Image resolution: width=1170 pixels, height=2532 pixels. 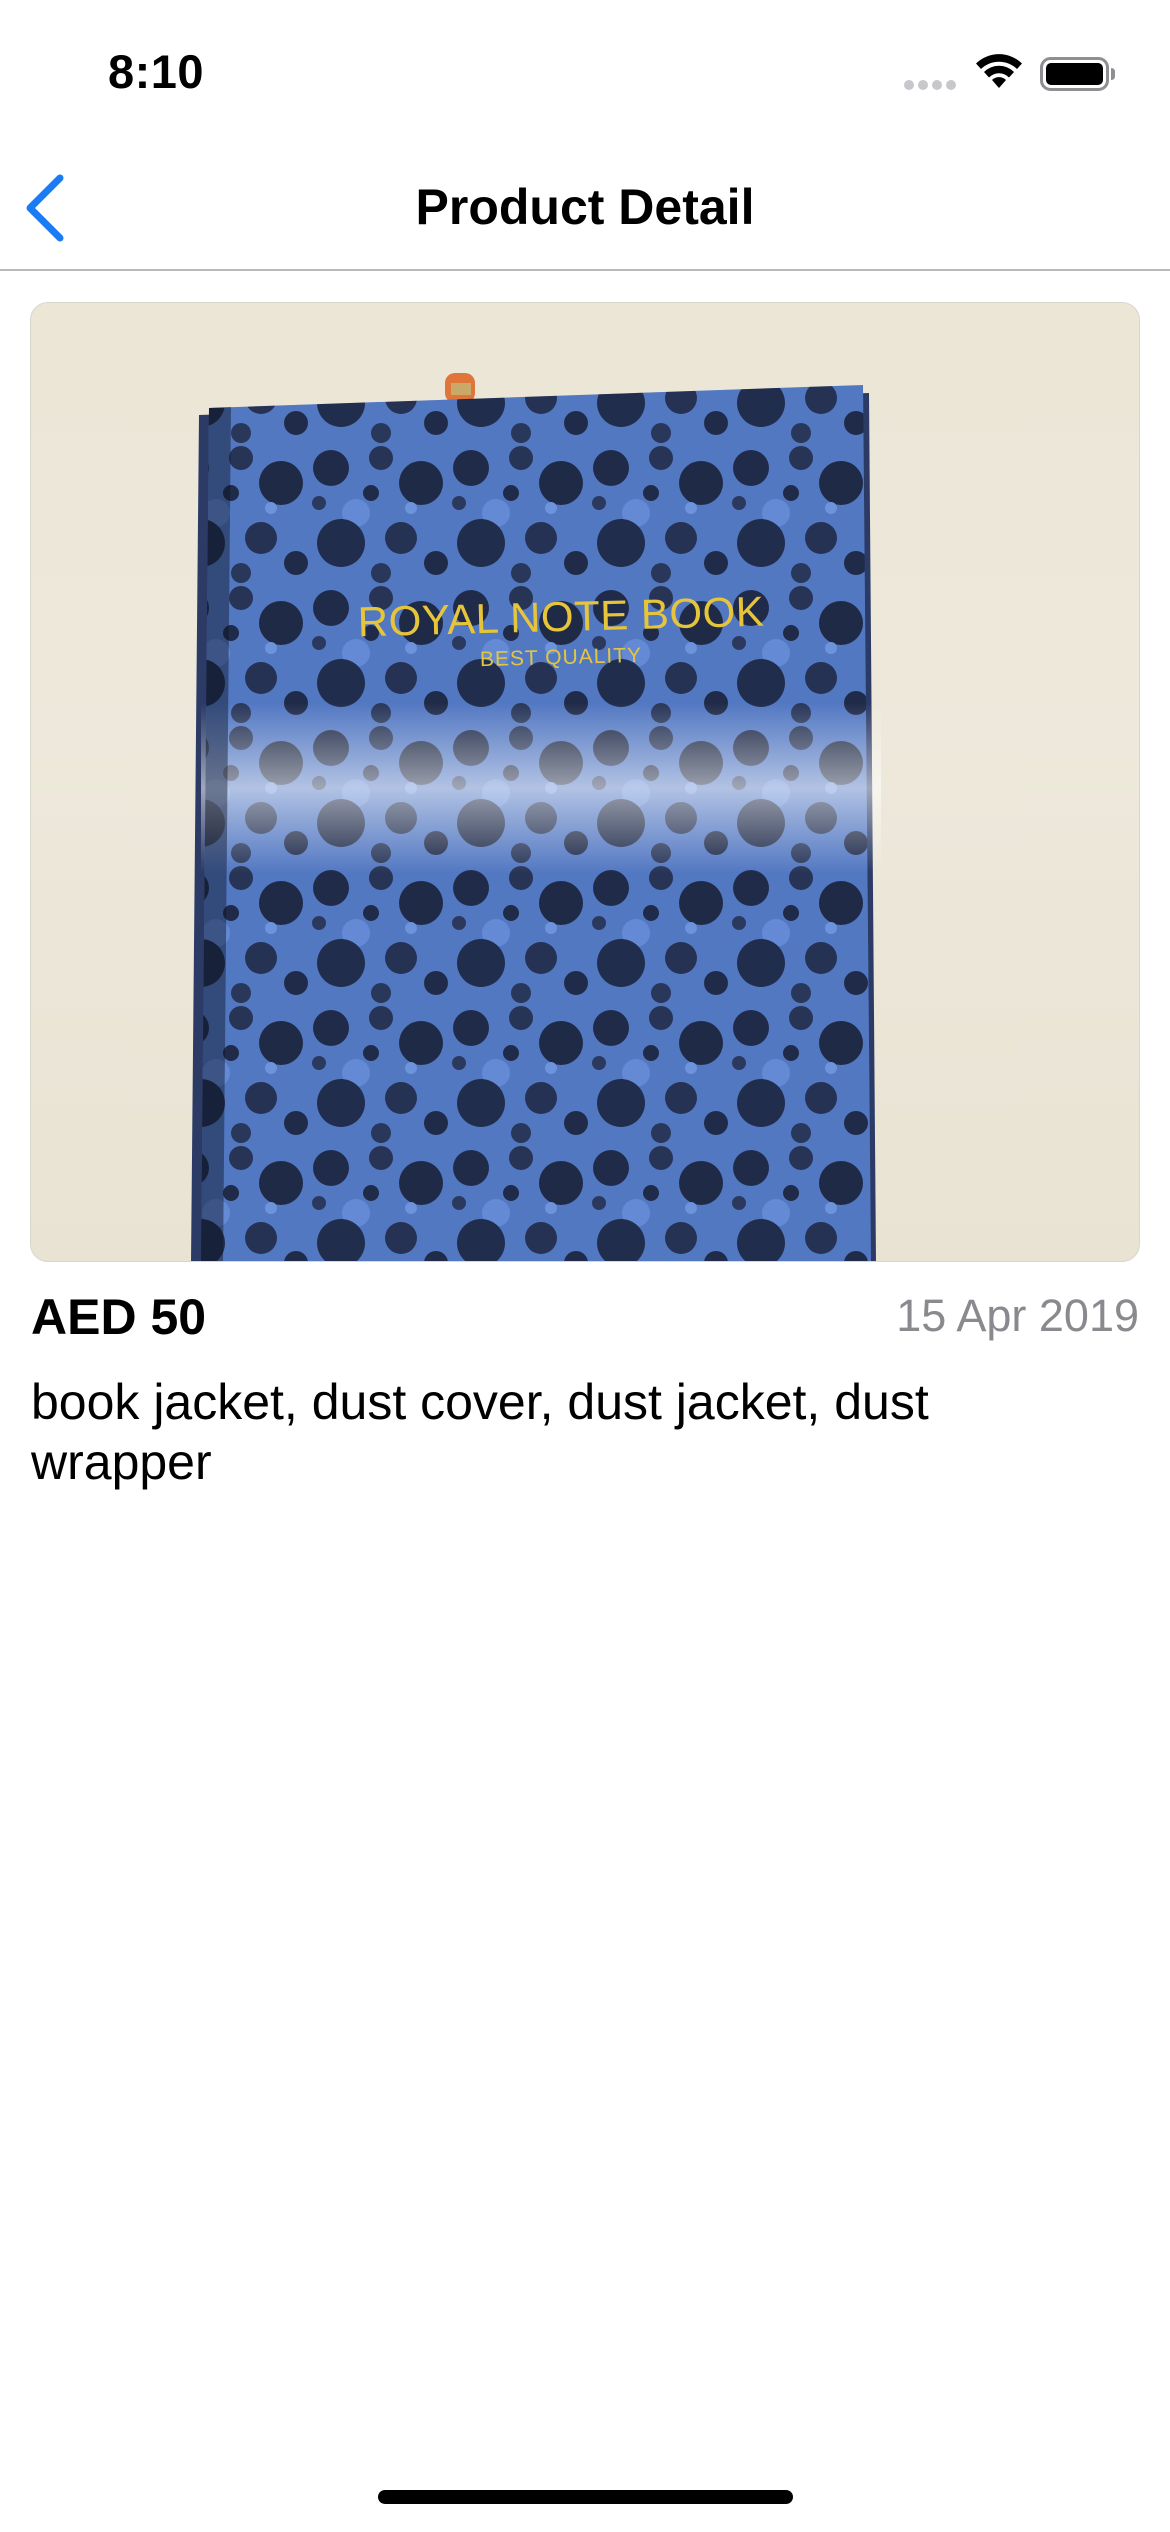 I want to click on navigation-bar: Product Detail, so click(x=585, y=205).